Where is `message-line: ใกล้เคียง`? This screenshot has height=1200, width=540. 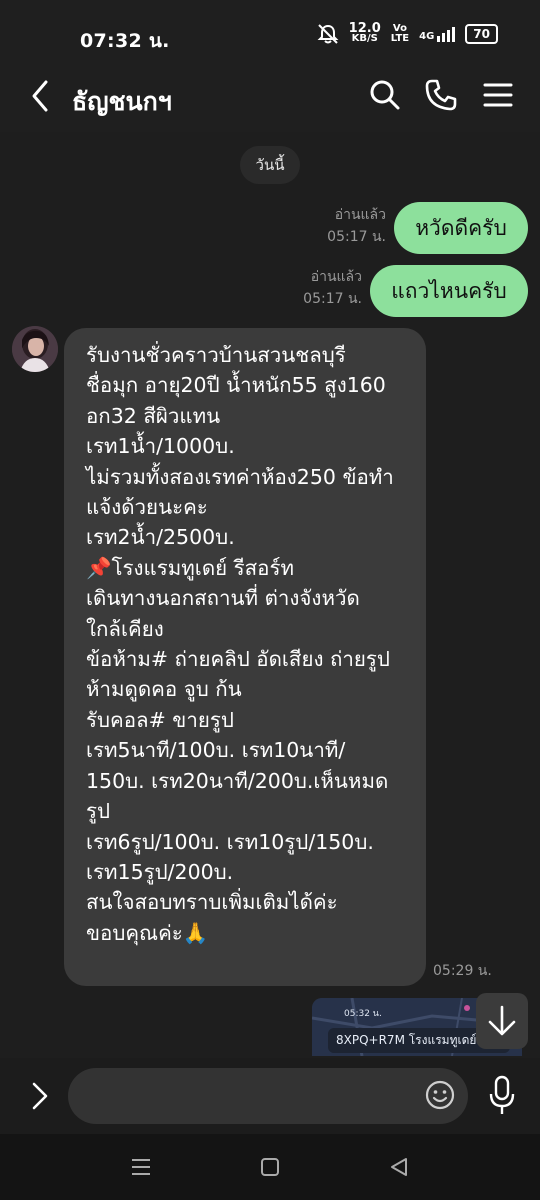
message-line: ใกล้เคียง is located at coordinates (125, 628).